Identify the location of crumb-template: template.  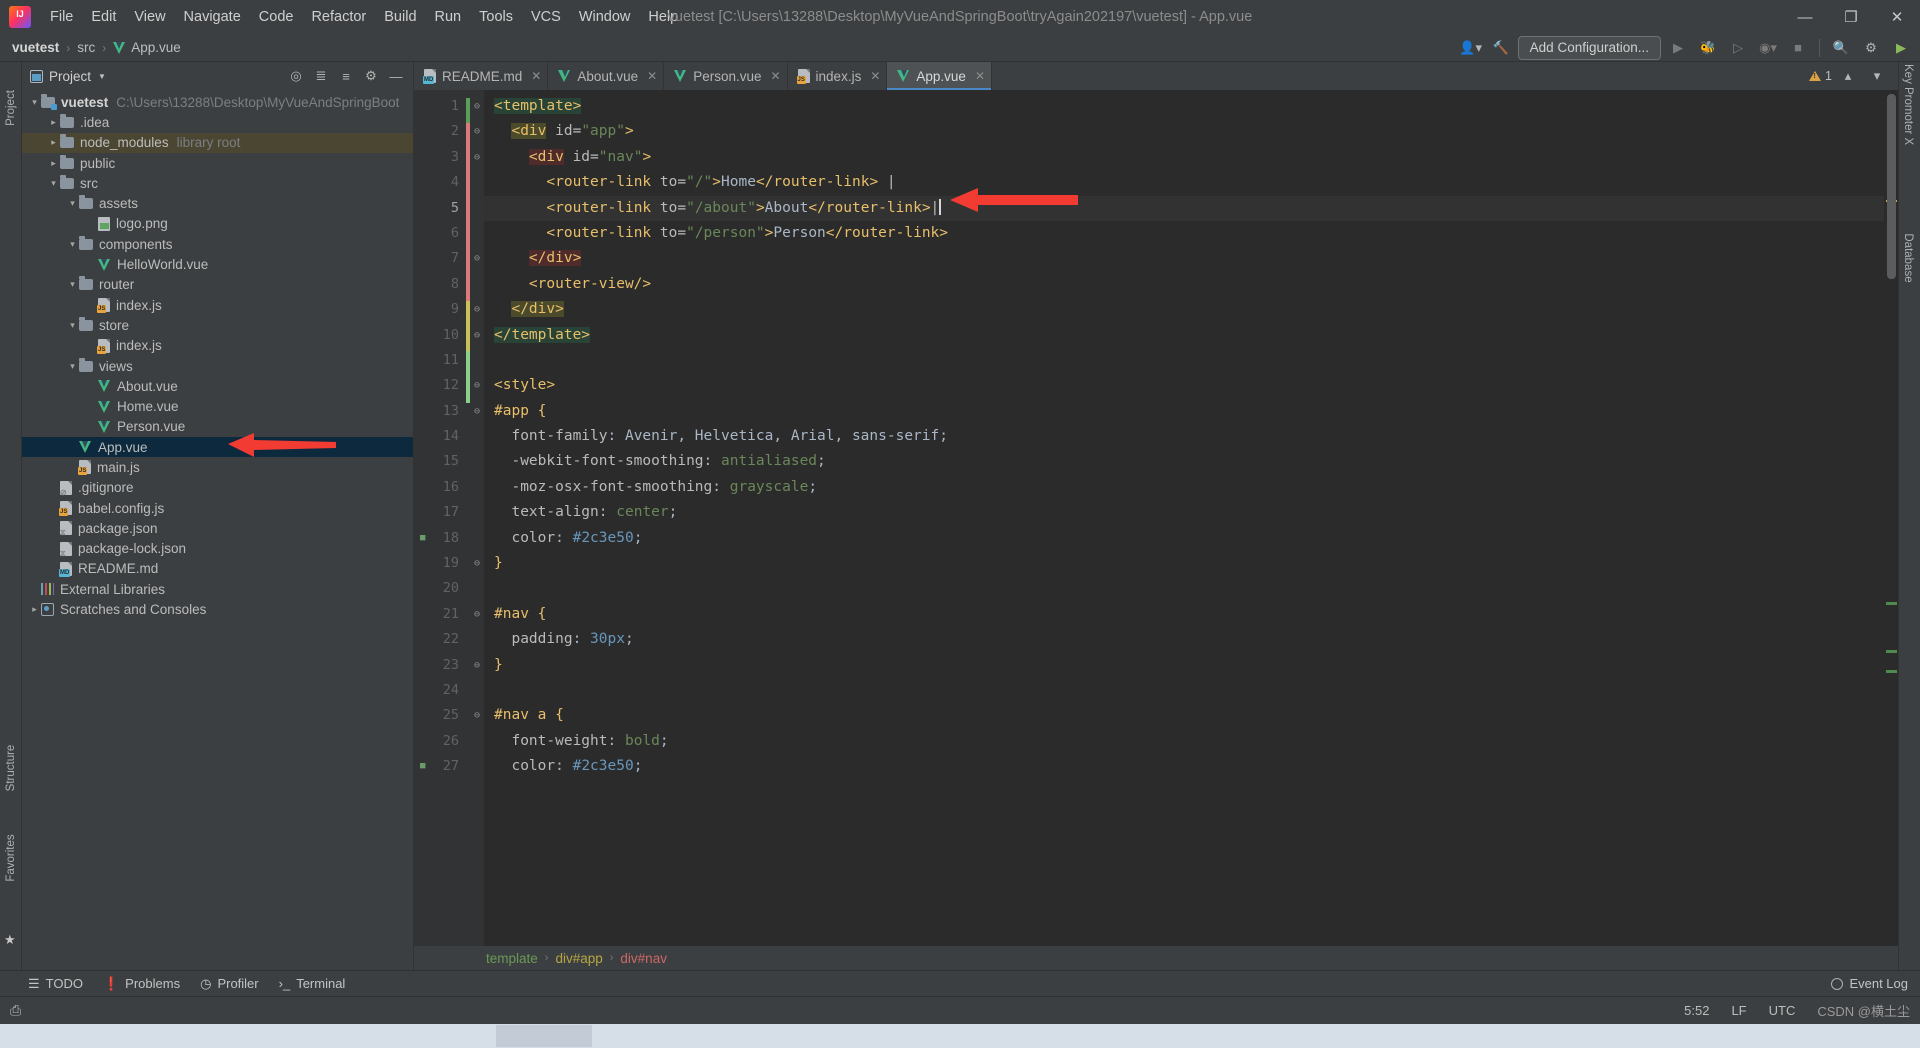
(512, 958).